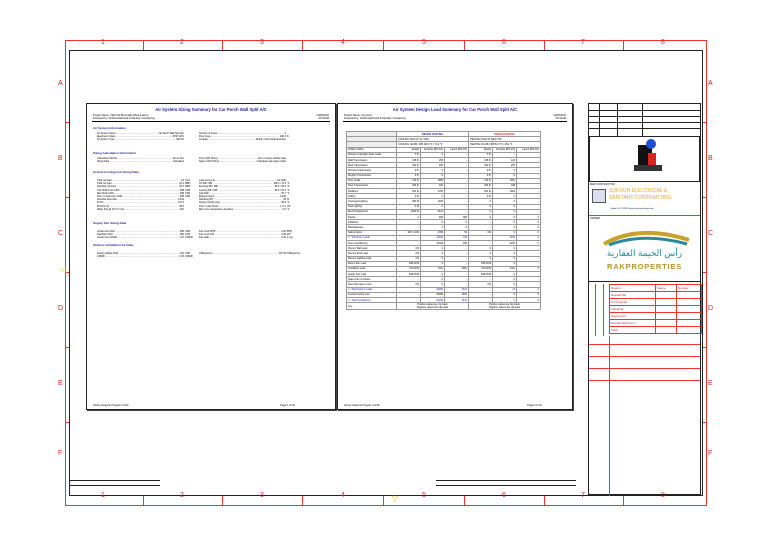 This screenshot has height=543, width=768. What do you see at coordinates (632, 302) in the screenshot?
I see `room-type: Commercial` at bounding box center [632, 302].